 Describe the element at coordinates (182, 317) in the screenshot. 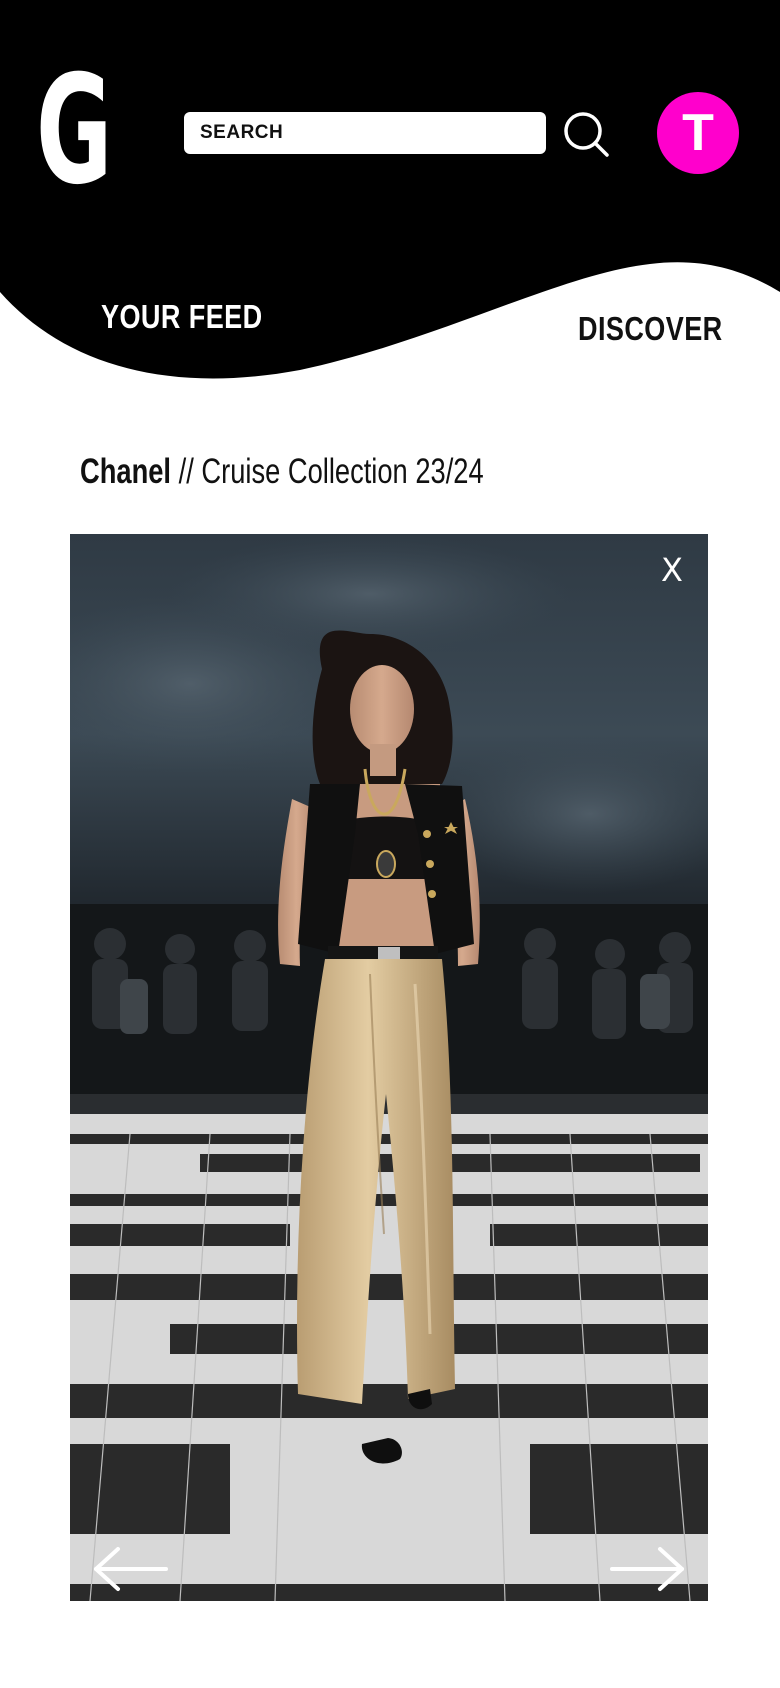

I see `tab-your-feed: YOUR FEED` at that location.